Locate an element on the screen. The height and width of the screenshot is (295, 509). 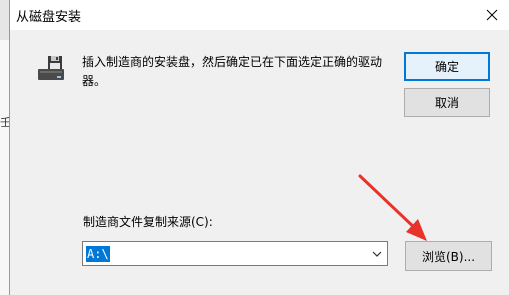
dialog-title: 从磁盘安装 is located at coordinates (49, 17).